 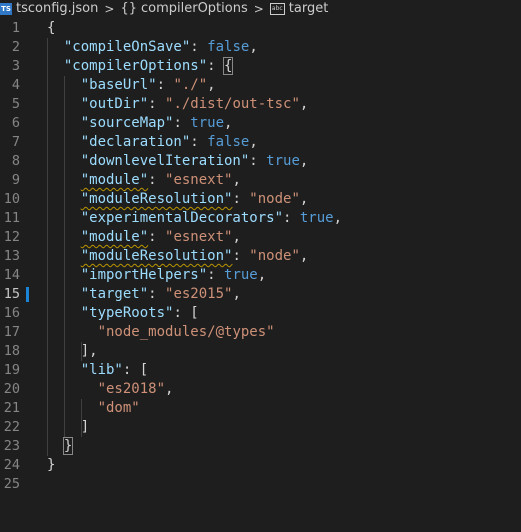 I want to click on json-punctuation: ], so click(x=85, y=427).